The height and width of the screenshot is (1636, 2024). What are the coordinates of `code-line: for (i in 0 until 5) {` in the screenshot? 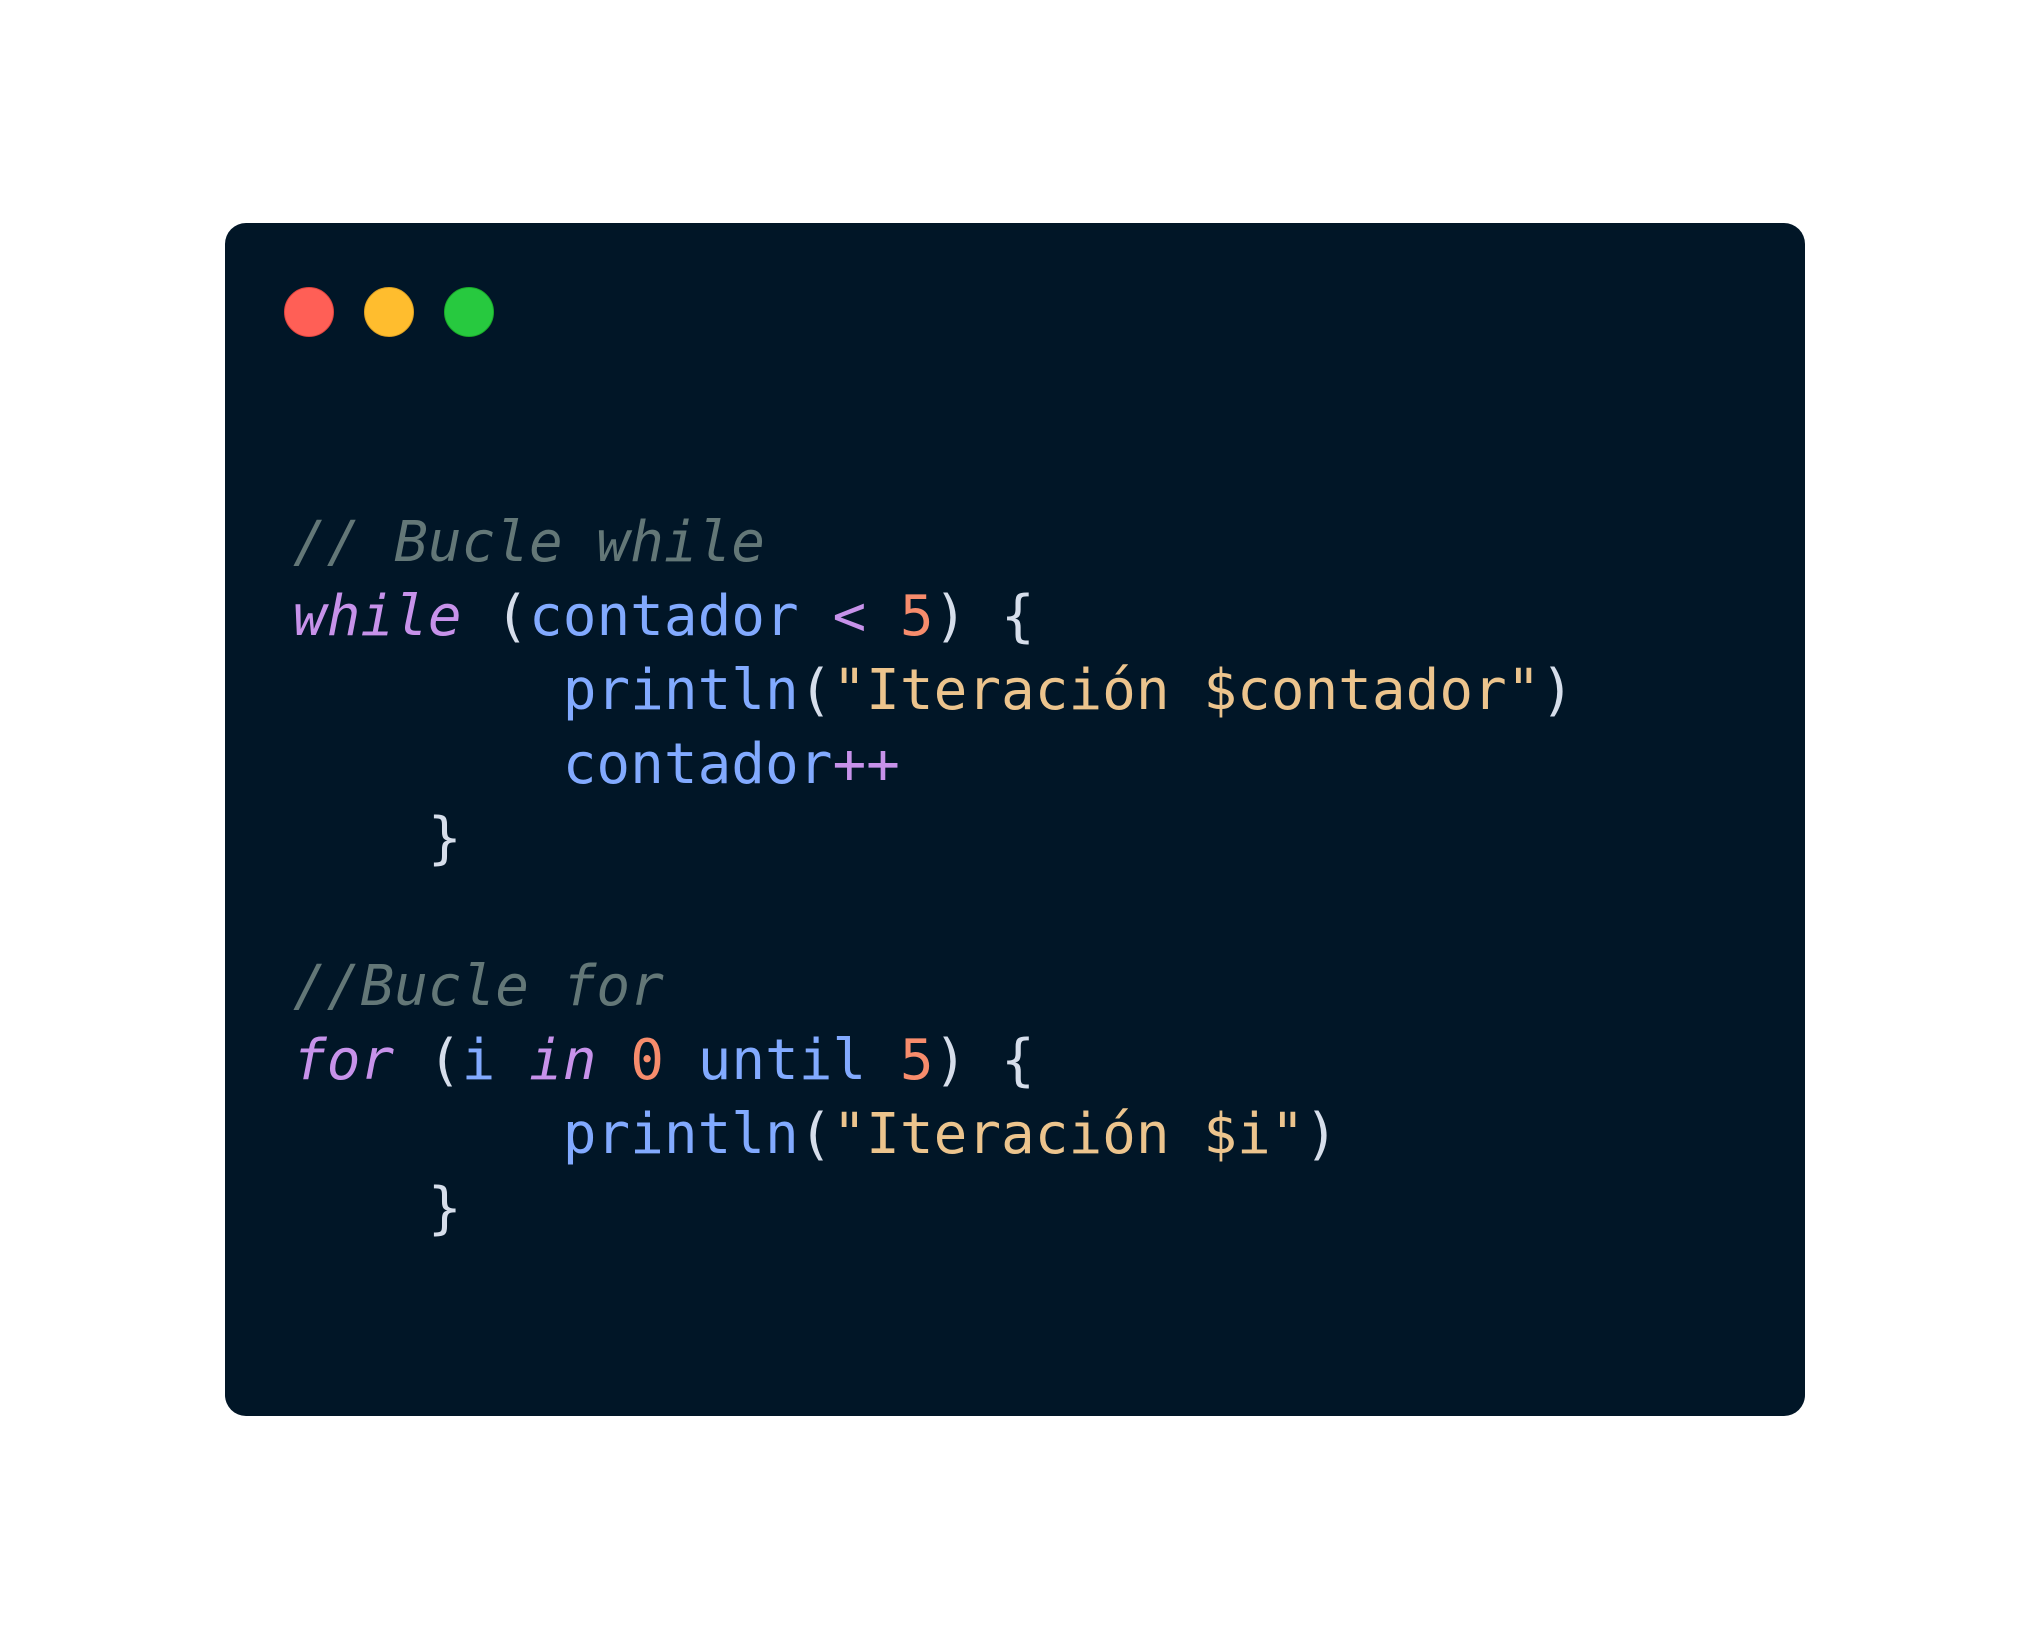 It's located at (933, 1061).